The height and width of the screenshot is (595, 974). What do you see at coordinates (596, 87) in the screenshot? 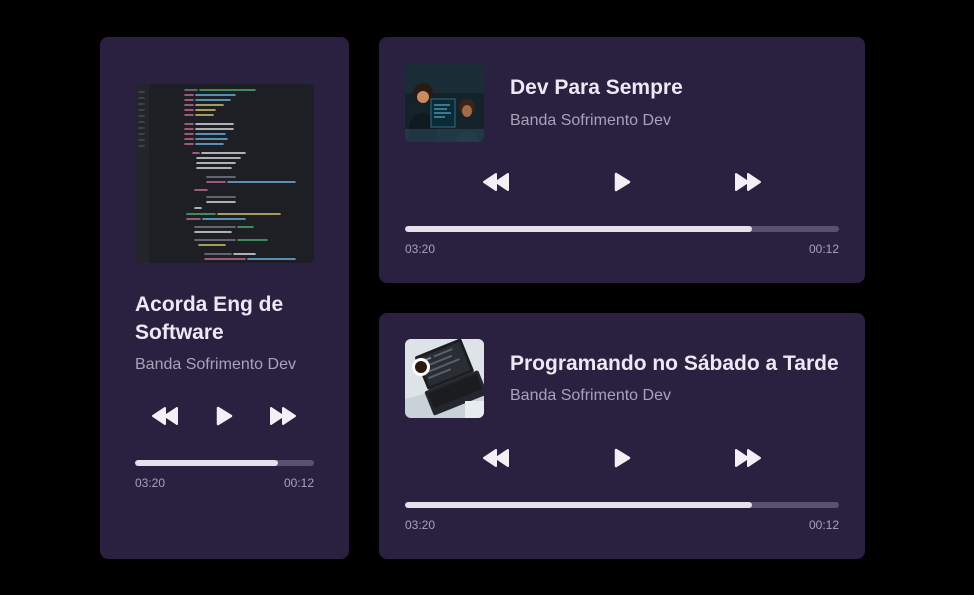
I see `track-title: Dev Para Sempre` at bounding box center [596, 87].